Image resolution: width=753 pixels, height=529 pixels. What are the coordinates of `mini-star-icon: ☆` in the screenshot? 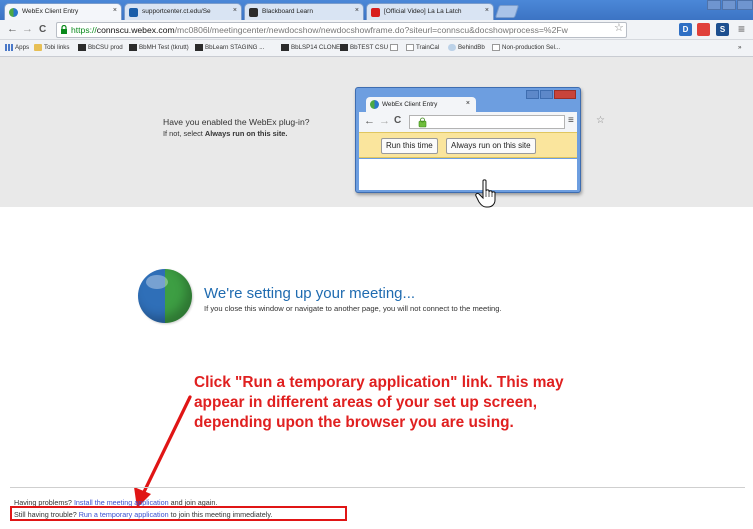 It's located at (600, 120).